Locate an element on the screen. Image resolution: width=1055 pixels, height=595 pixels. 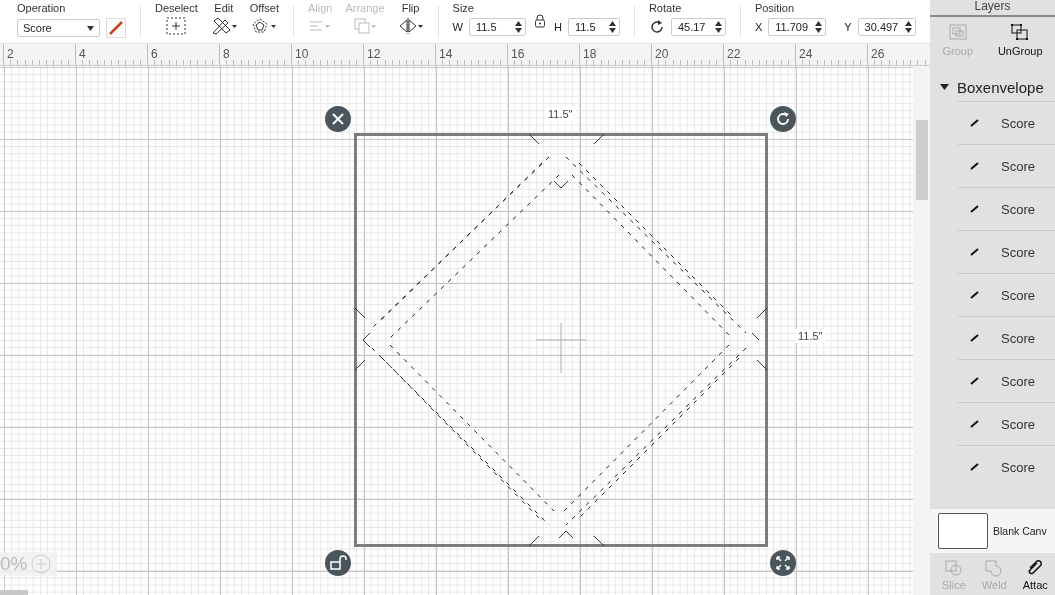
layer-group-row: Boxenvelope is located at coordinates (992, 87).